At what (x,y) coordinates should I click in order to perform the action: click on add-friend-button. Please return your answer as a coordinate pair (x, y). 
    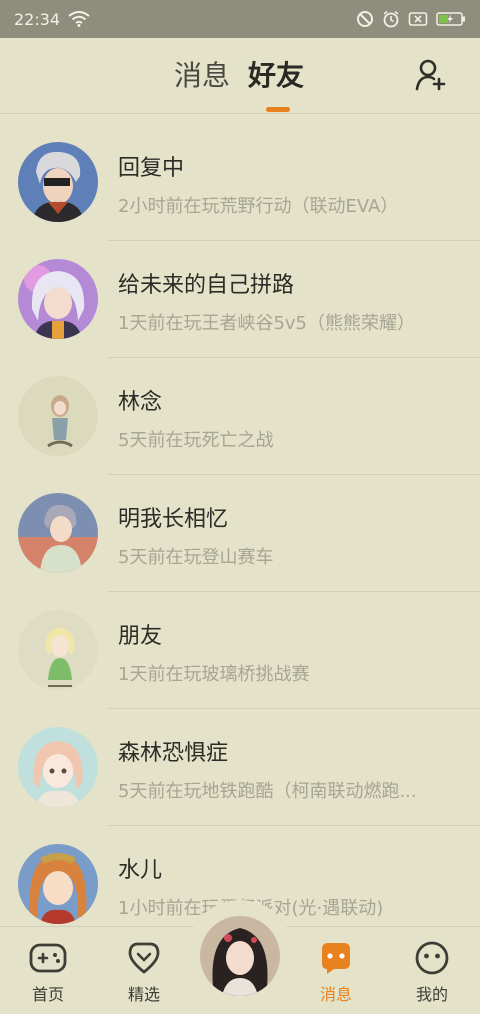
    Looking at the image, I should click on (431, 77).